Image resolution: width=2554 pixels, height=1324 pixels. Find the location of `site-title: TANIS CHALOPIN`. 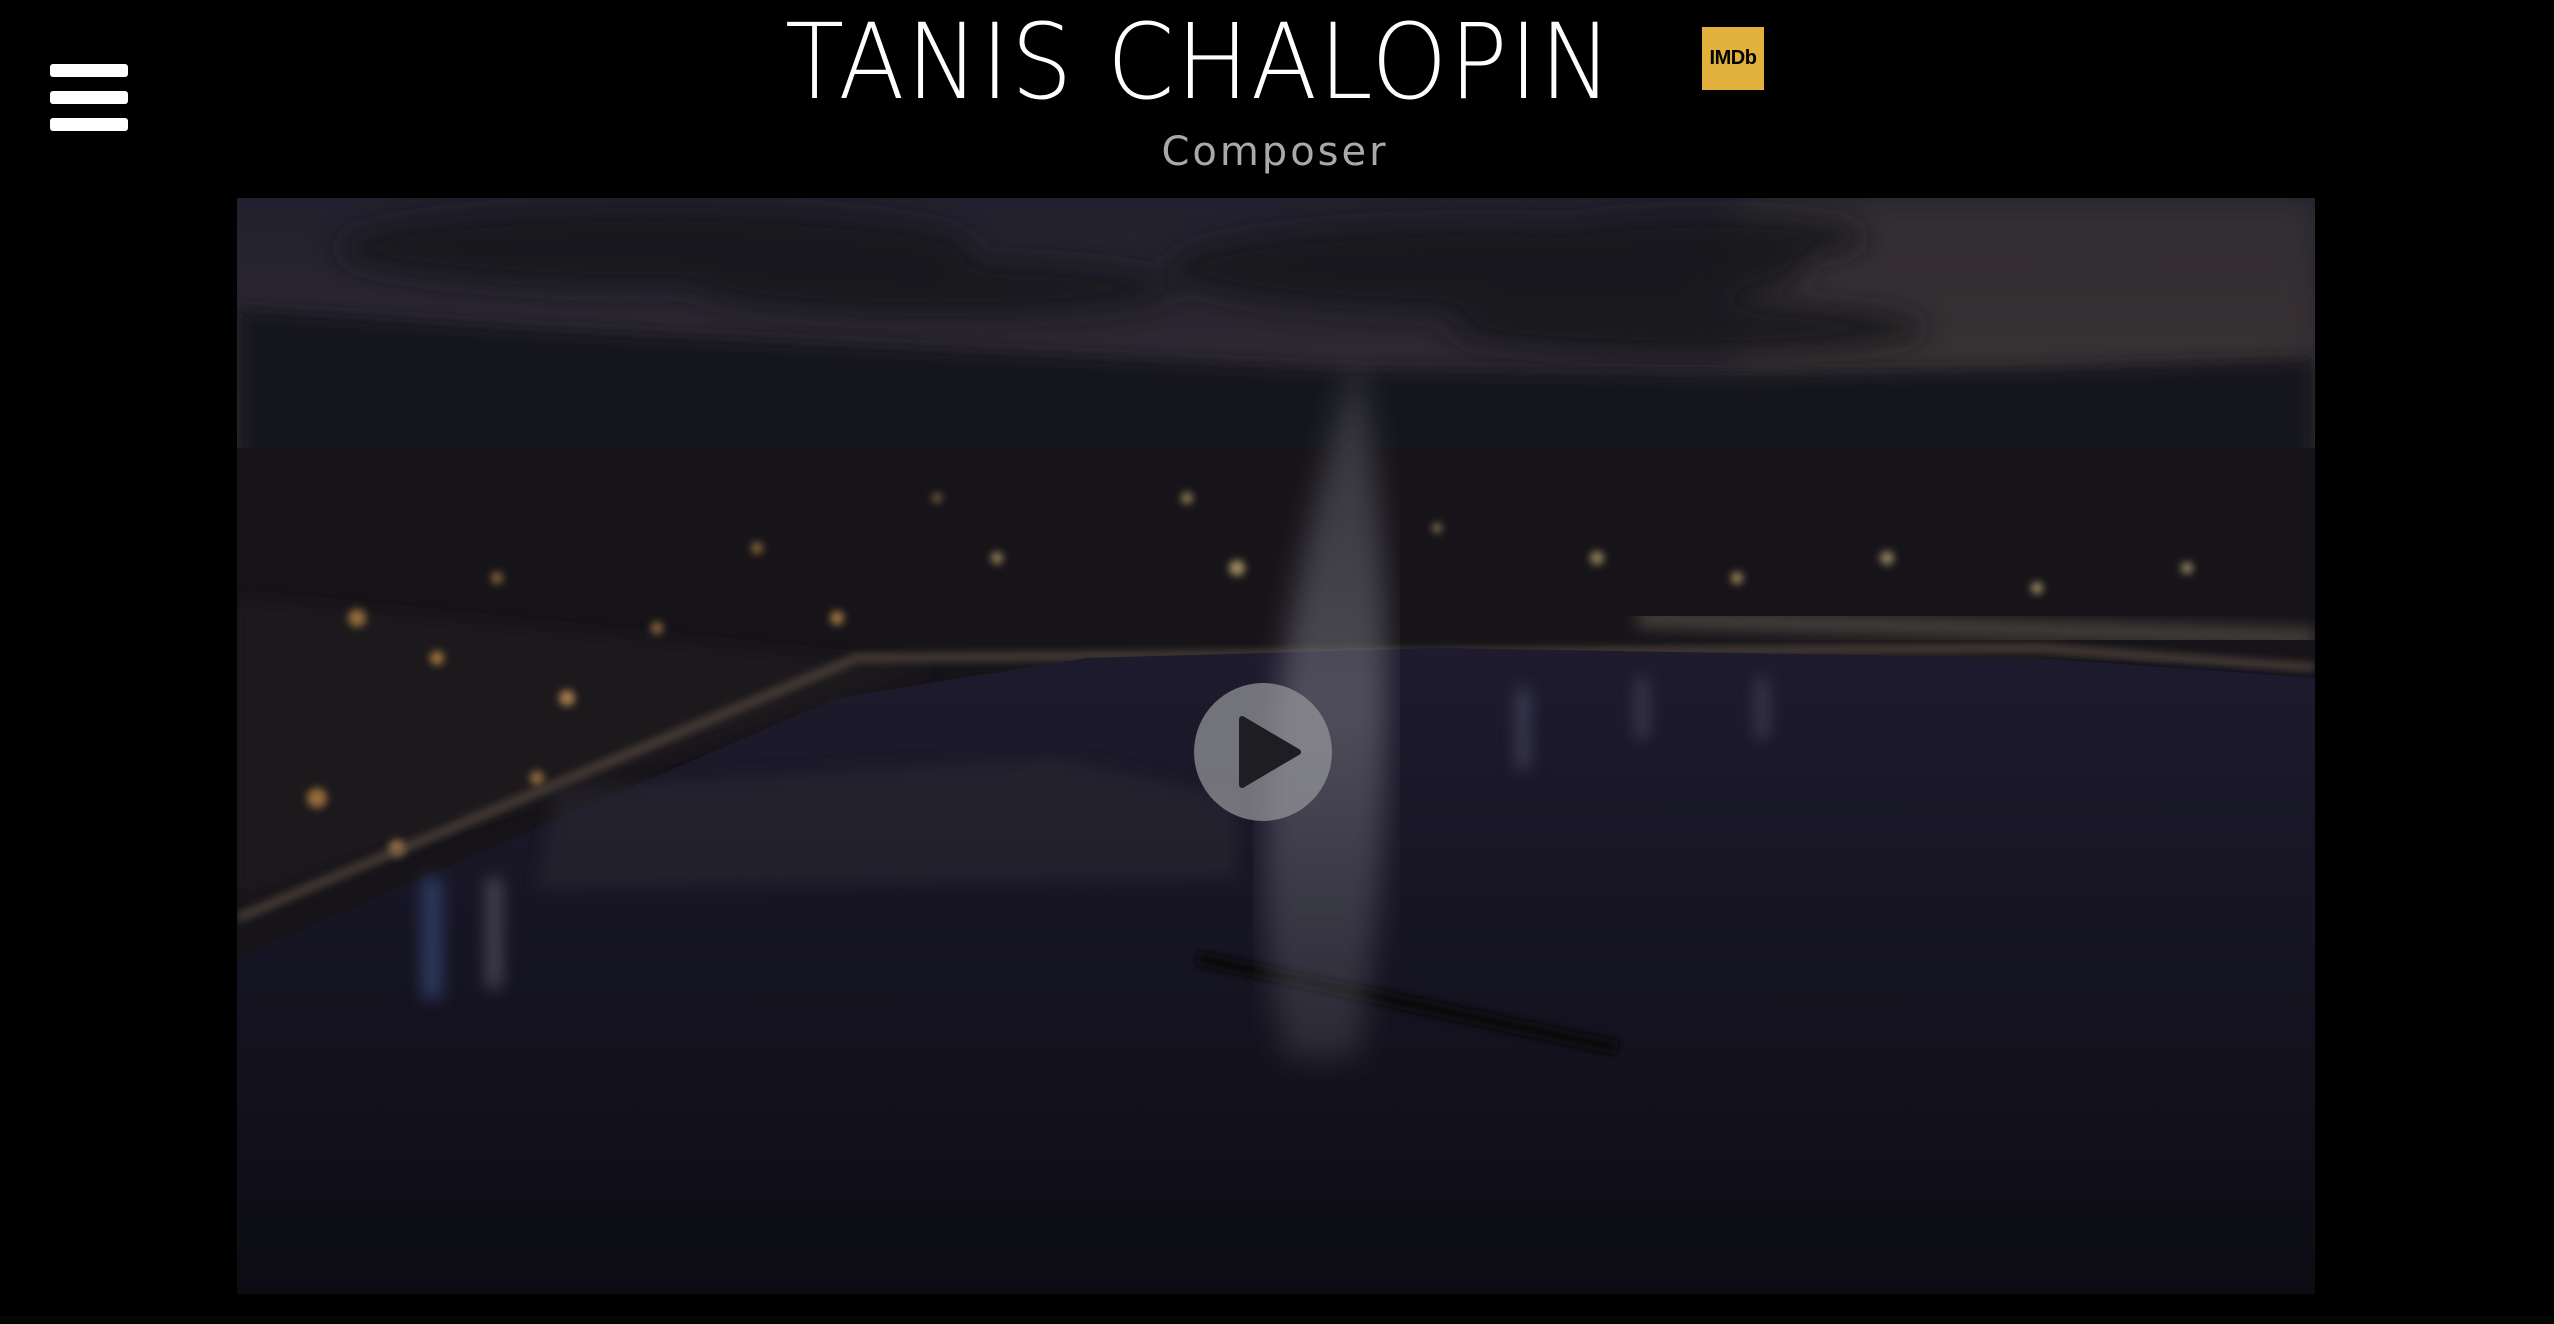

site-title: TANIS CHALOPIN is located at coordinates (1235, 62).